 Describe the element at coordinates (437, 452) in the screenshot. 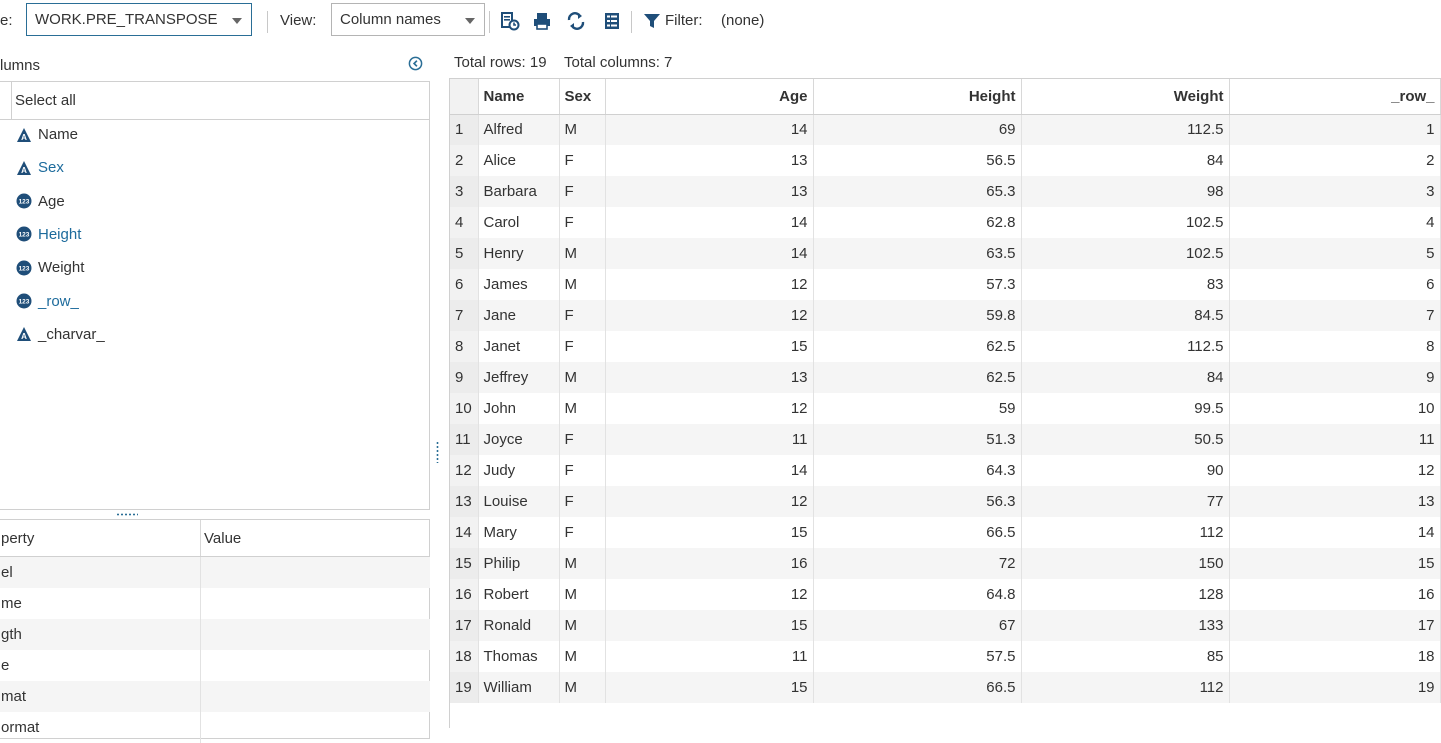

I see `vertical-splitter-handle` at that location.